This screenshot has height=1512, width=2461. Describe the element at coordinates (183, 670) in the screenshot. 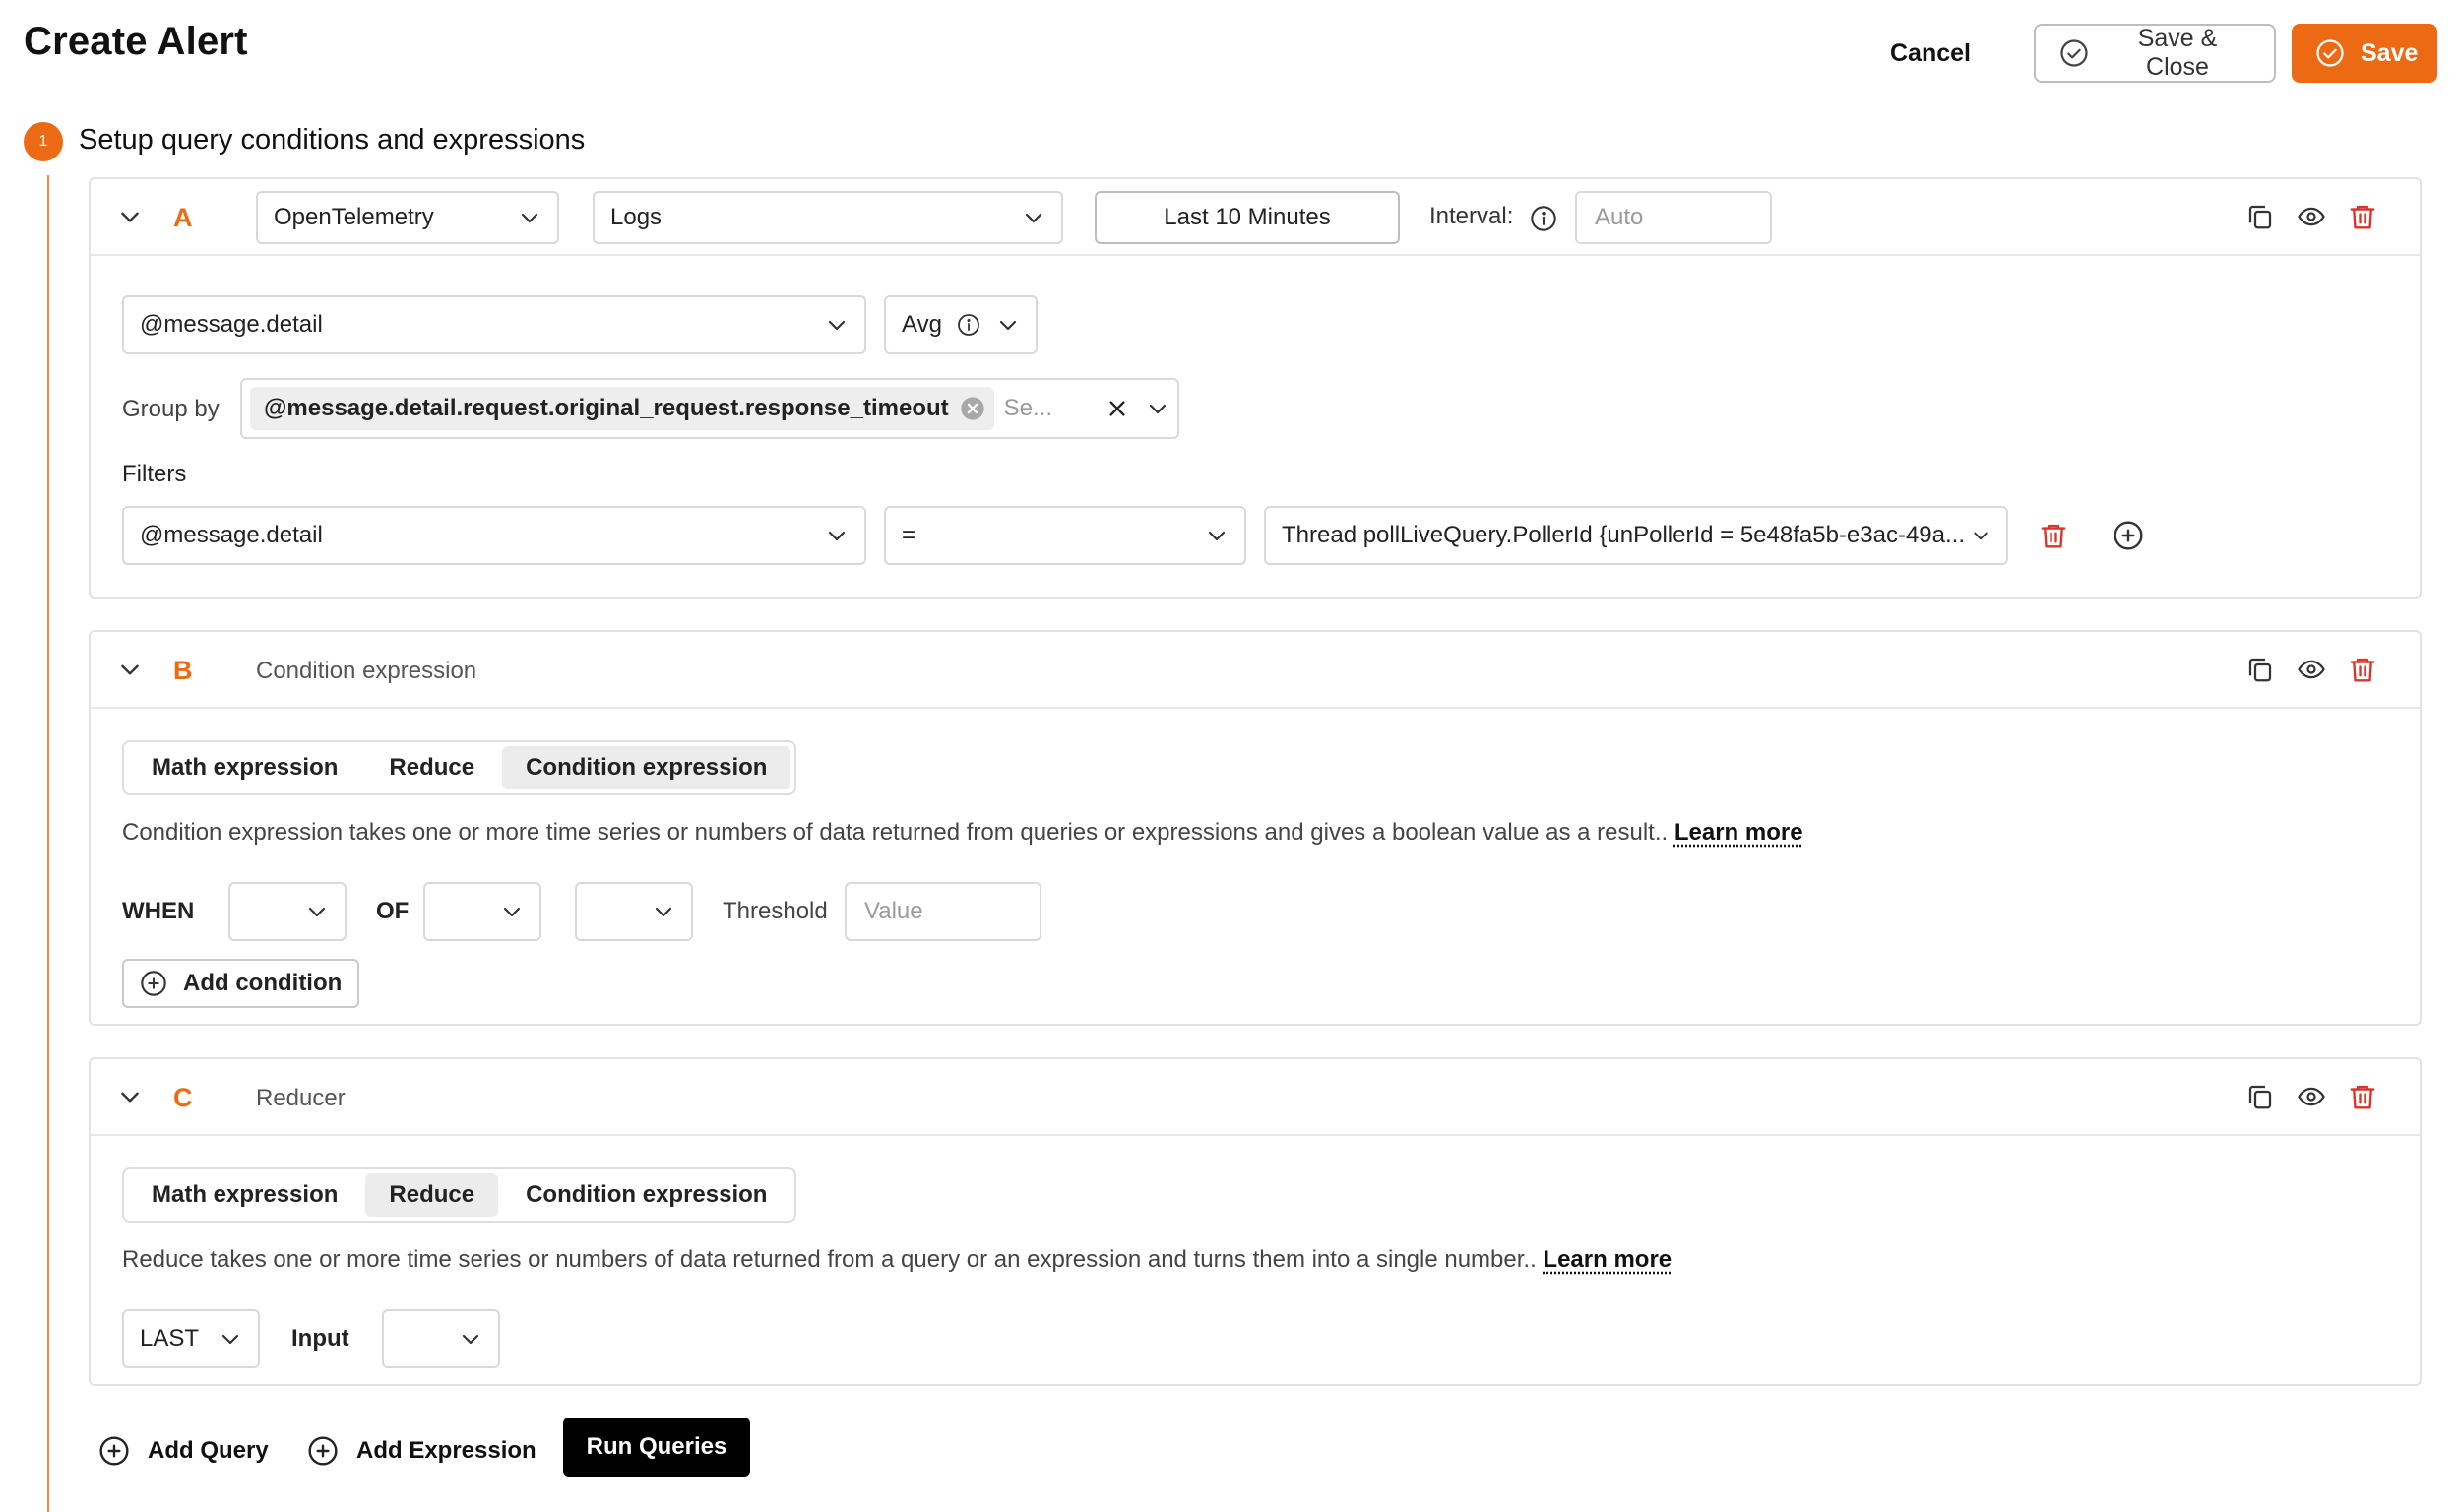

I see `expression-letter: B` at that location.